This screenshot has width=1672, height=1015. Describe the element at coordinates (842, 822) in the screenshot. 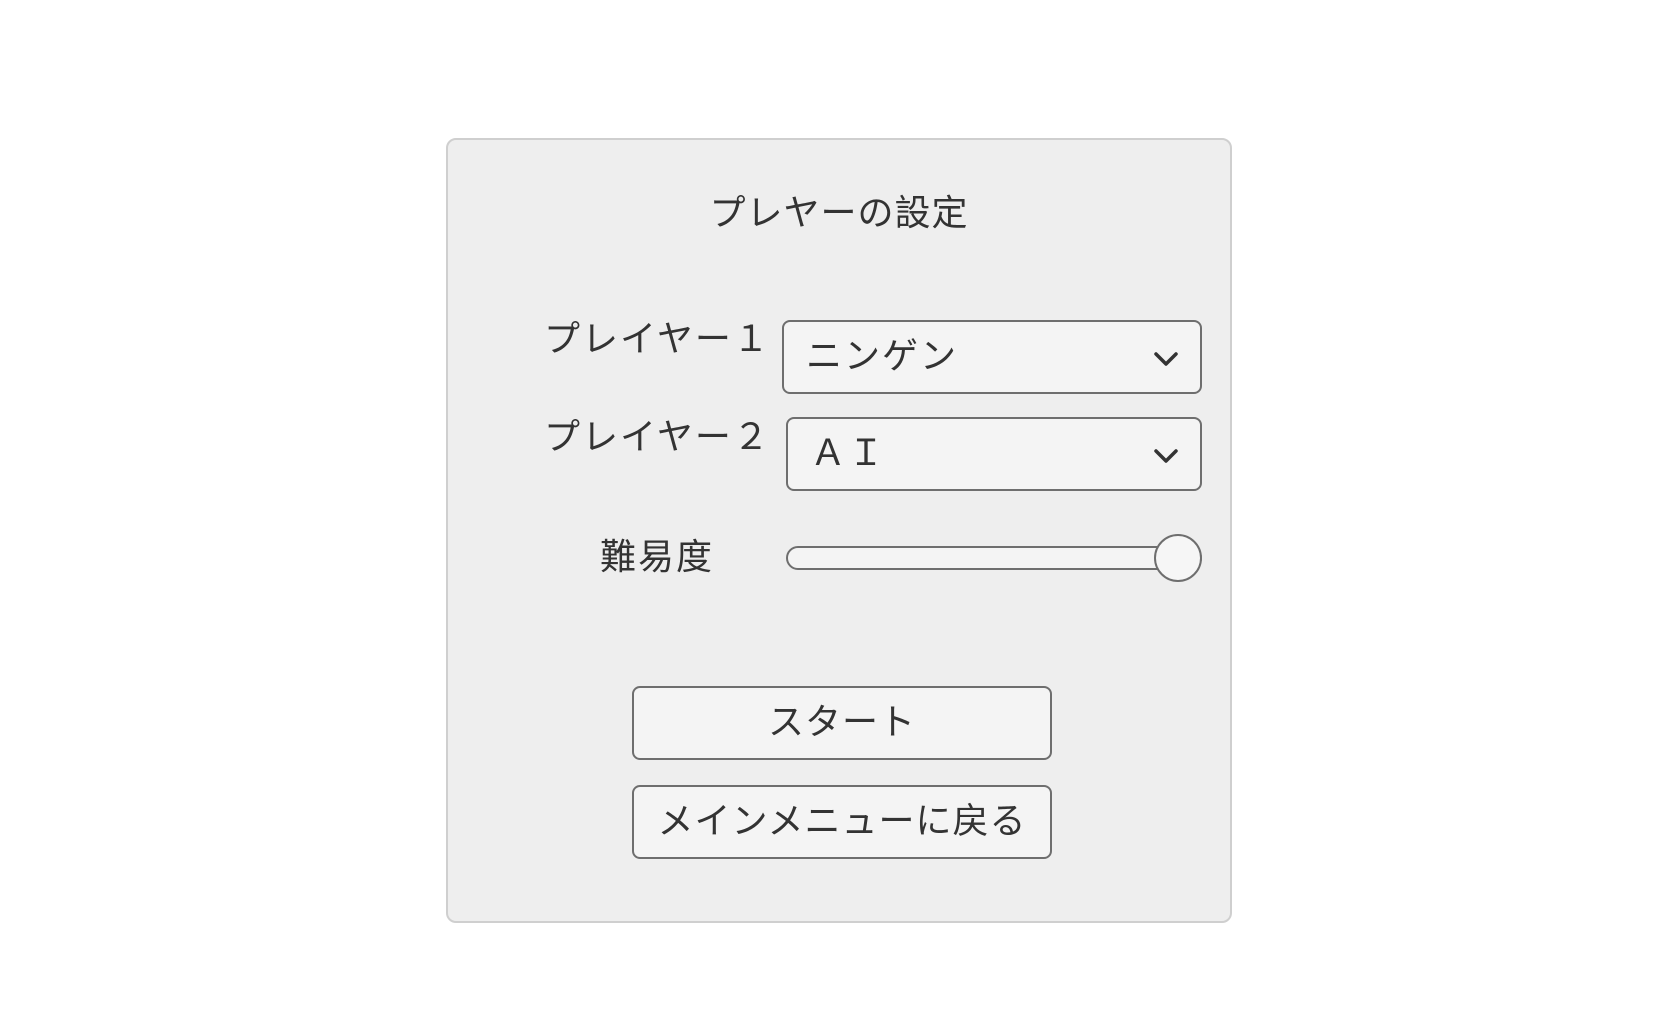

I see `back-to-main-menu-button: メインメニューに戻る` at that location.